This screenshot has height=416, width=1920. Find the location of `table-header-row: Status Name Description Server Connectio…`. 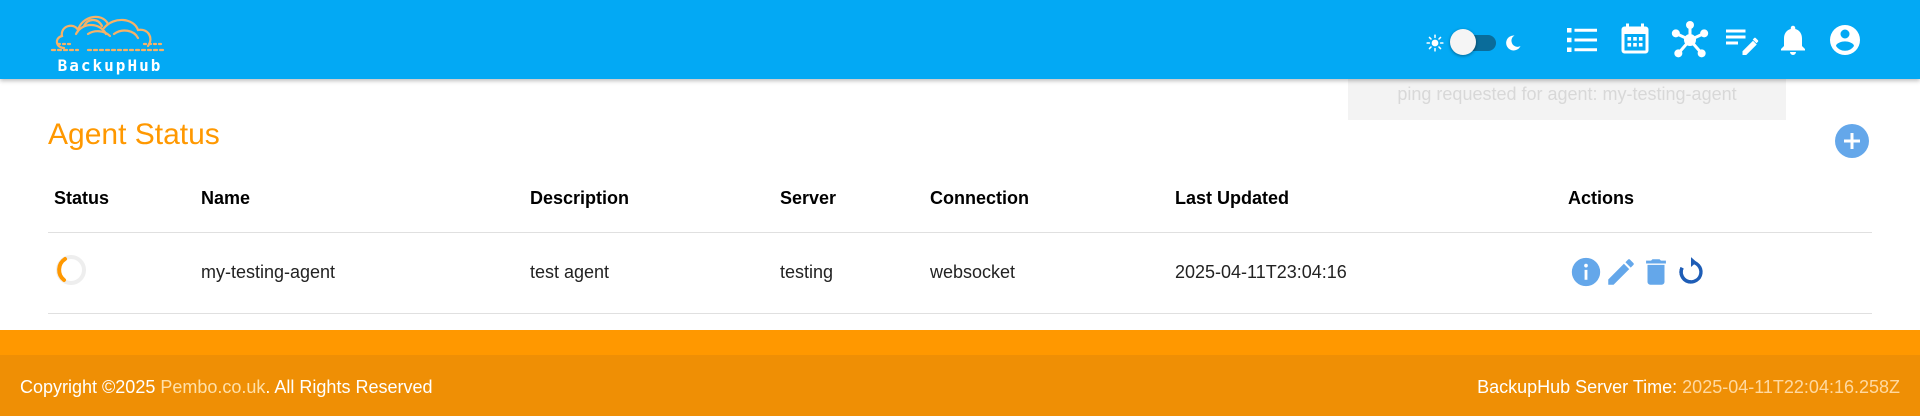

table-header-row: Status Name Description Server Connectio… is located at coordinates (960, 205).